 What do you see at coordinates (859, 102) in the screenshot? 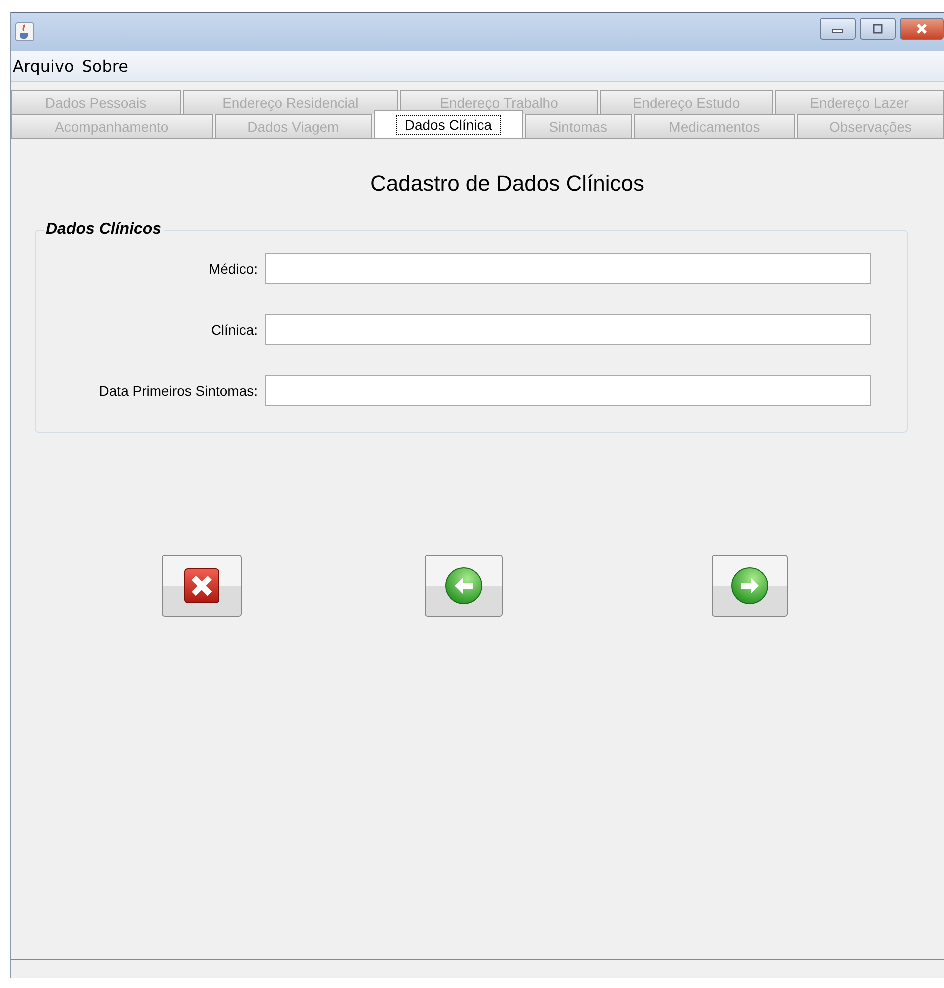
I see `tab: Endereço Lazer` at bounding box center [859, 102].